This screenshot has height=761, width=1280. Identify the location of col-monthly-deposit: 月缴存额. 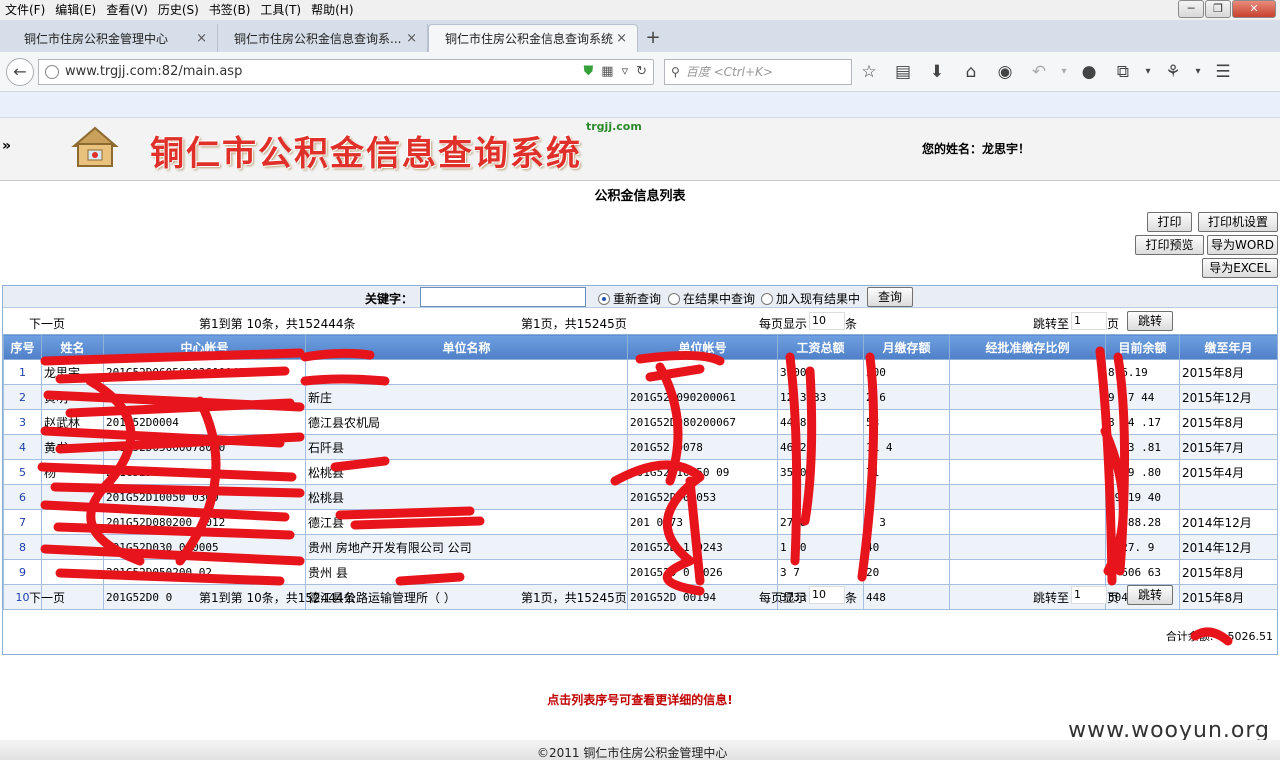
(906, 347).